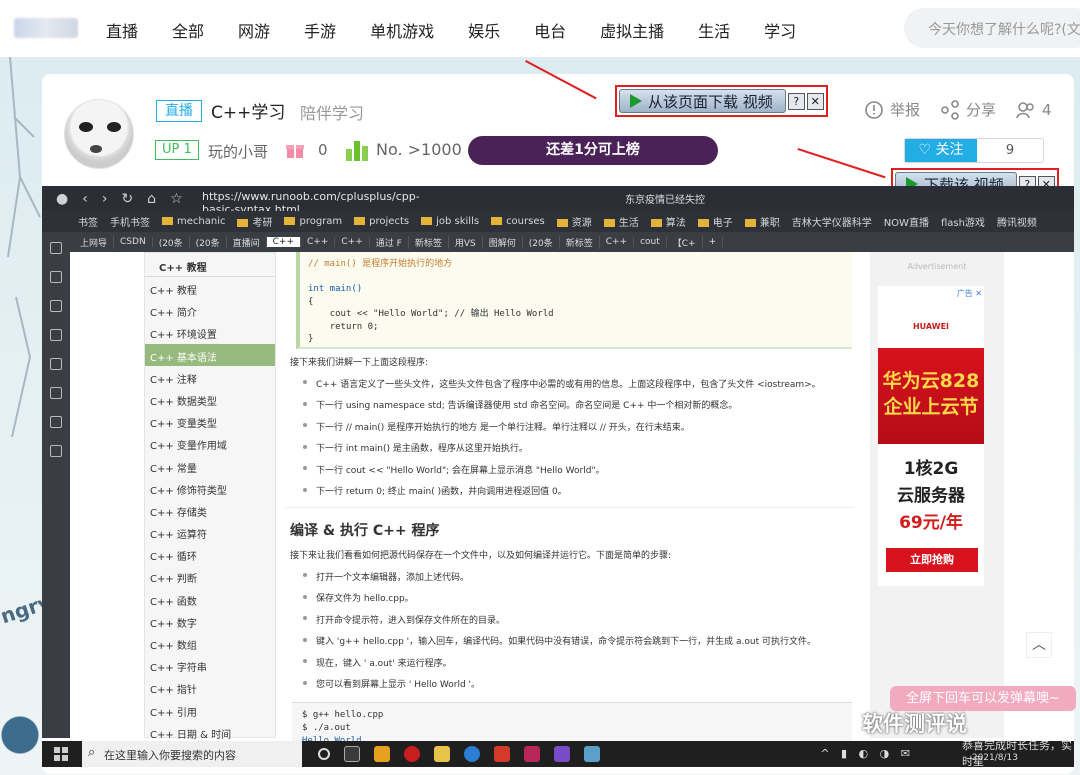 This screenshot has height=775, width=1080. Describe the element at coordinates (210, 732) in the screenshot. I see `tutorial-nav-item: C++ 日期 & 时间` at that location.